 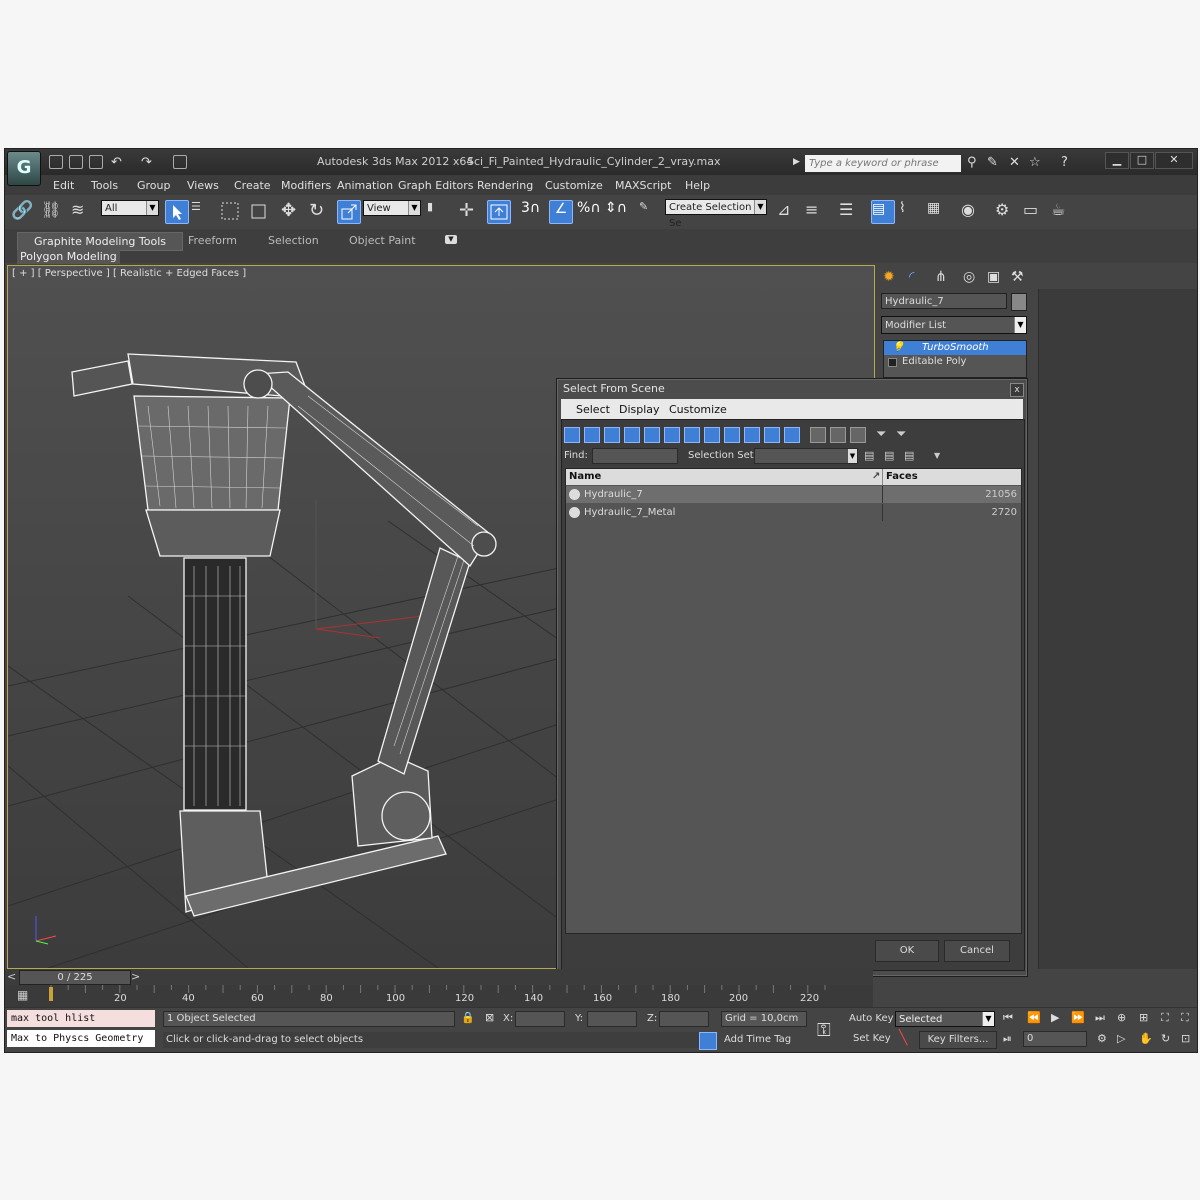 I want to click on motion-tab-icon: ◎, so click(x=969, y=277).